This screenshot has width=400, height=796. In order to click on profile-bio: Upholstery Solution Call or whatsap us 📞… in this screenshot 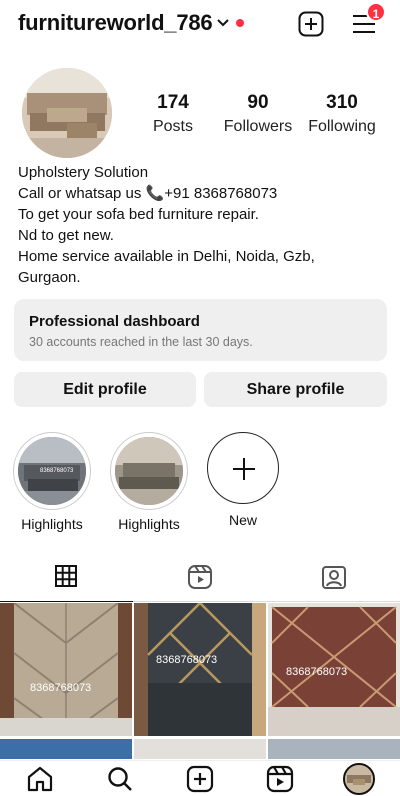, I will do `click(203, 225)`.